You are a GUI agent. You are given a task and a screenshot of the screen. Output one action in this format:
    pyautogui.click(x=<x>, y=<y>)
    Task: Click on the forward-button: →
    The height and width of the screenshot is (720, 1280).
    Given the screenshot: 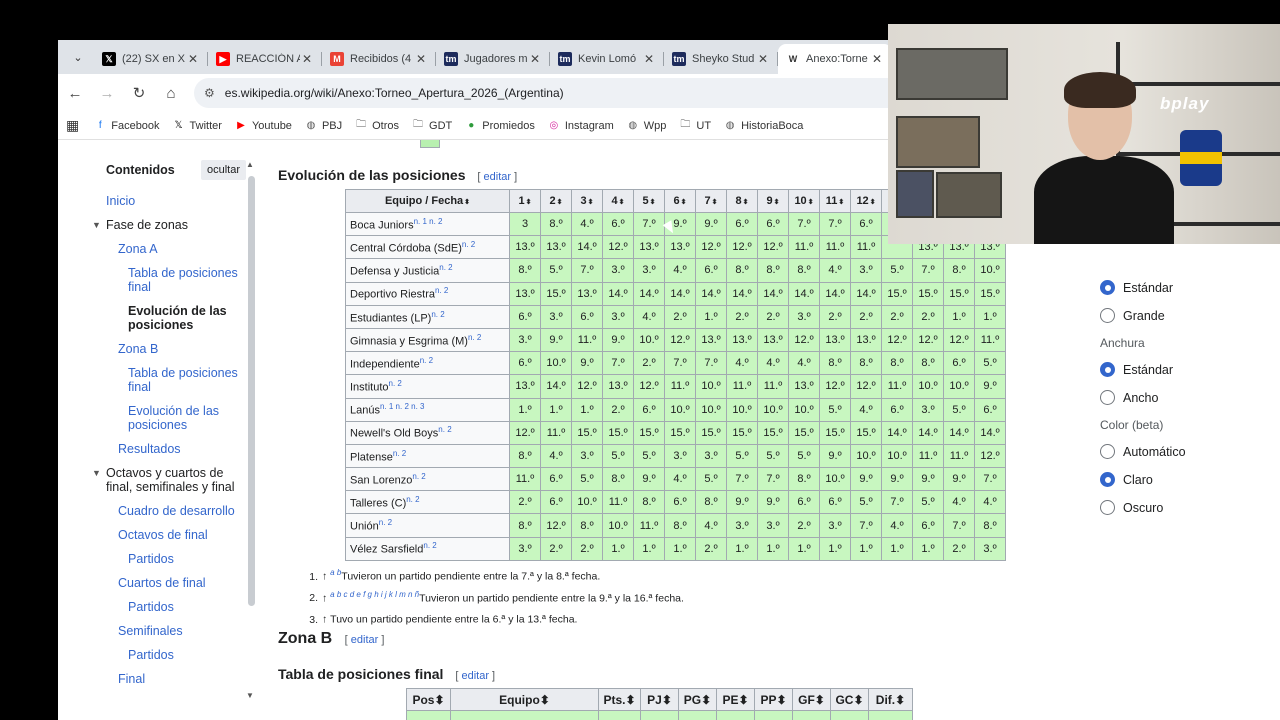 What is the action you would take?
    pyautogui.click(x=107, y=93)
    